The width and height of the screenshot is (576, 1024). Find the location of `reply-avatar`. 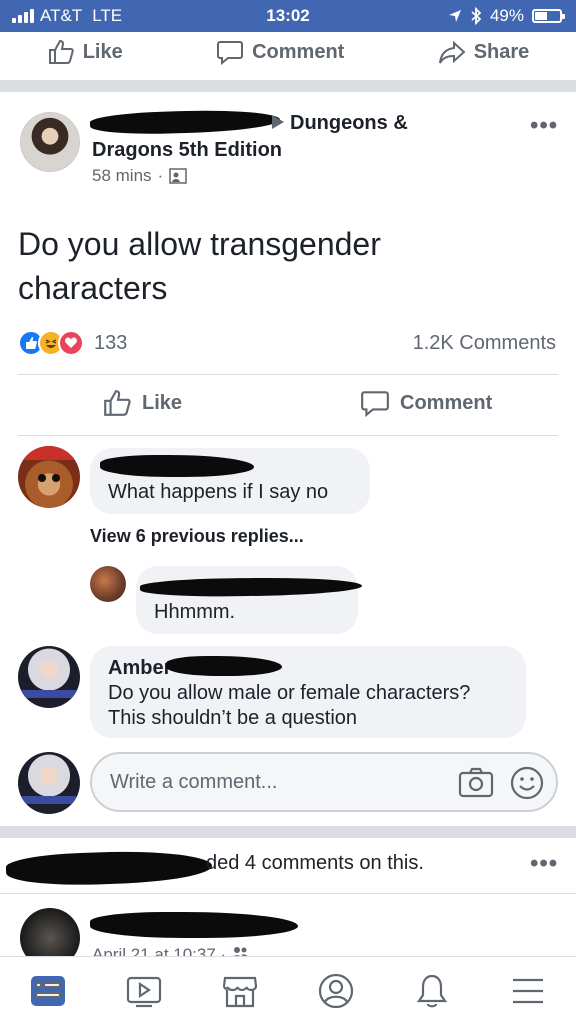

reply-avatar is located at coordinates (108, 584).